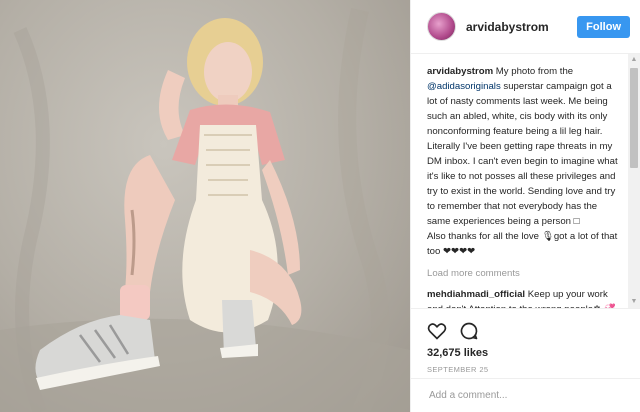 The height and width of the screenshot is (412, 640). I want to click on likes-count: 32,675 likes, so click(526, 353).